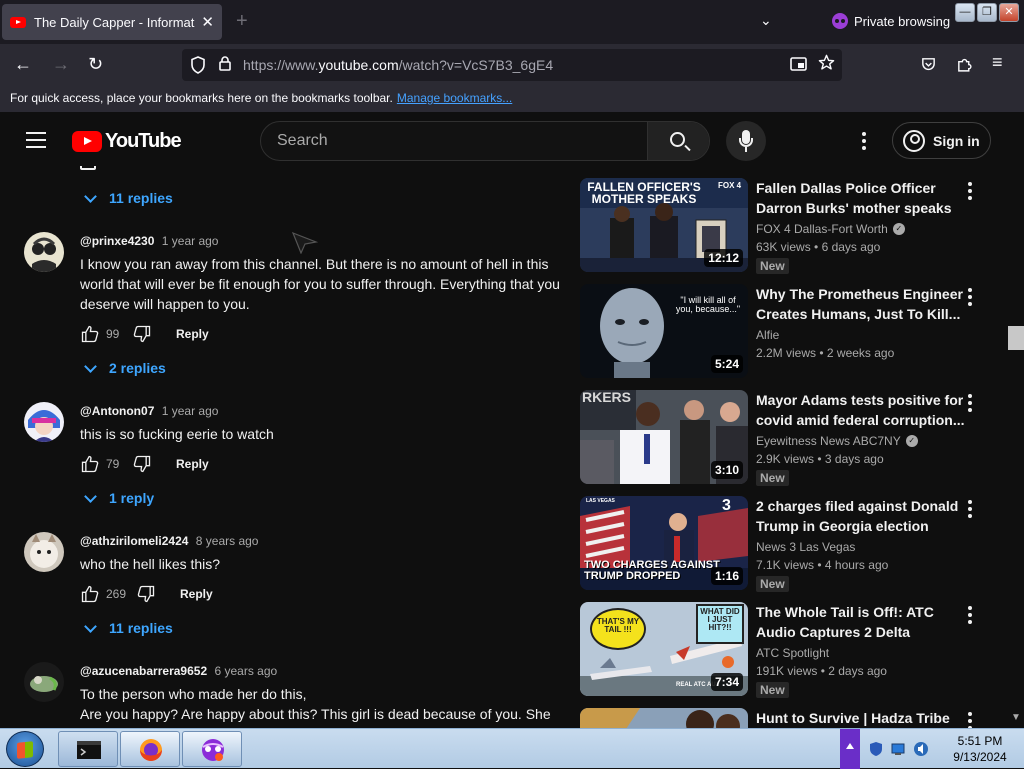 This screenshot has height=769, width=1024. What do you see at coordinates (861, 718) in the screenshot?
I see `video-title: Hunt to Survive | Hadza Tribe` at bounding box center [861, 718].